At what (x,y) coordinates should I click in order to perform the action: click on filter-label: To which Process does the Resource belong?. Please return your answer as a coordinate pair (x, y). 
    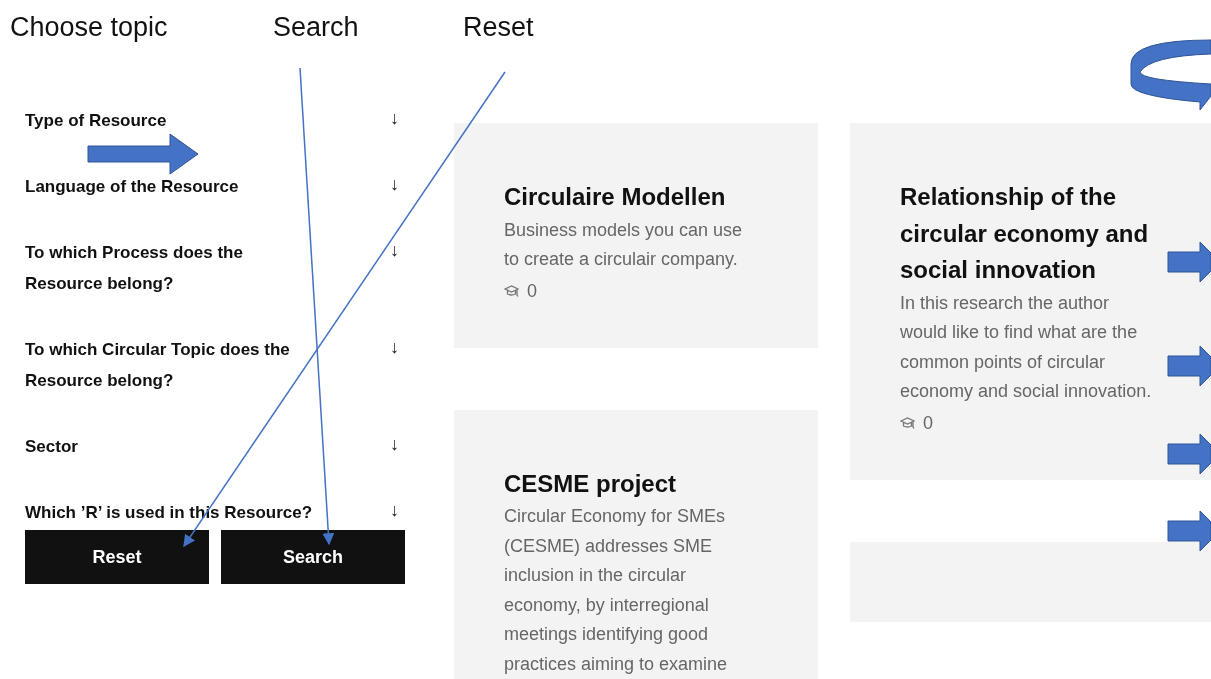
    Looking at the image, I should click on (170, 268).